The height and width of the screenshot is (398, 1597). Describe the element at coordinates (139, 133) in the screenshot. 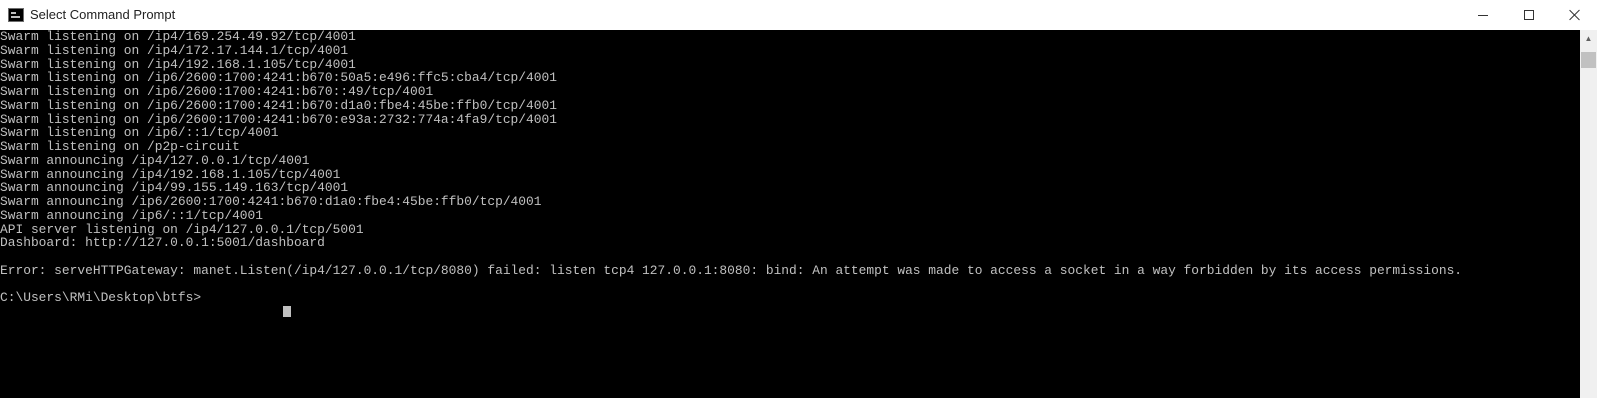

I see `console-line: Swarm listening on /ip6/::1/tcp/4001` at that location.